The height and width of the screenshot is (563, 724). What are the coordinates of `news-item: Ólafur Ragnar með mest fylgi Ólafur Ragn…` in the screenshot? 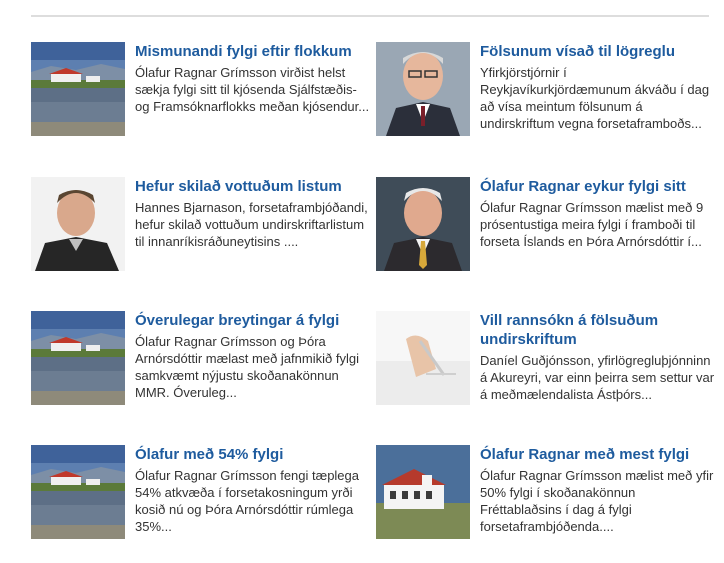 It's located at (546, 493).